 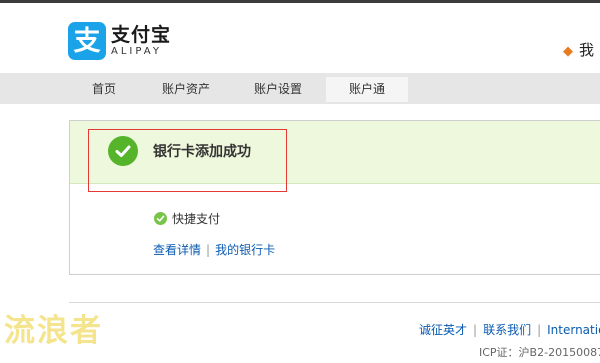 I want to click on footer-link-international: International, so click(x=573, y=330).